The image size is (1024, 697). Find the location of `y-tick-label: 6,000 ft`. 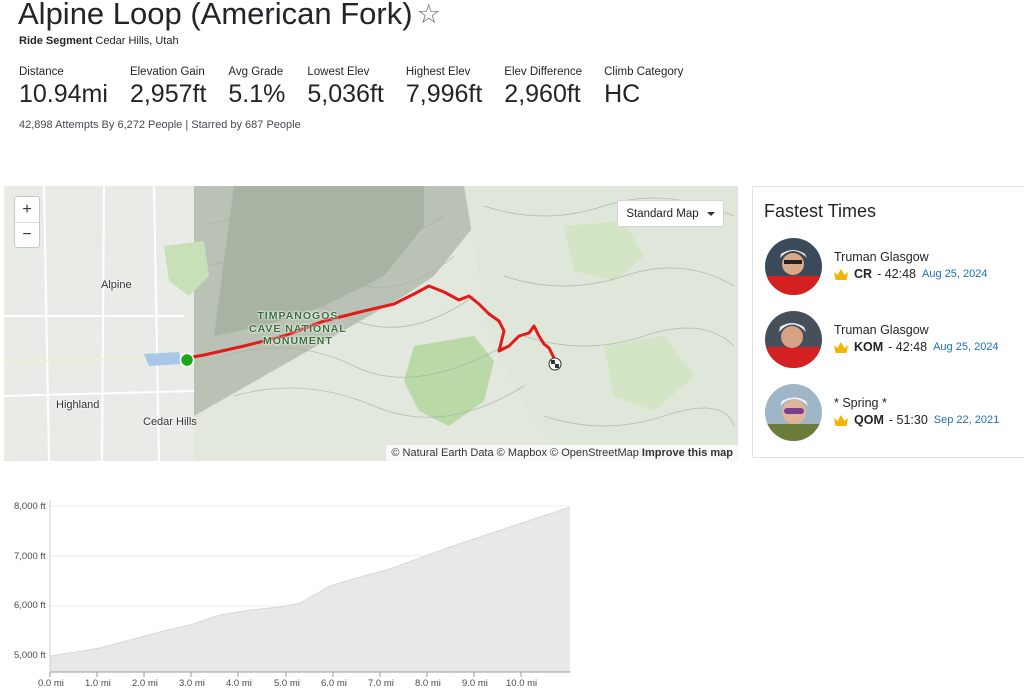

y-tick-label: 6,000 ft is located at coordinates (30, 605).